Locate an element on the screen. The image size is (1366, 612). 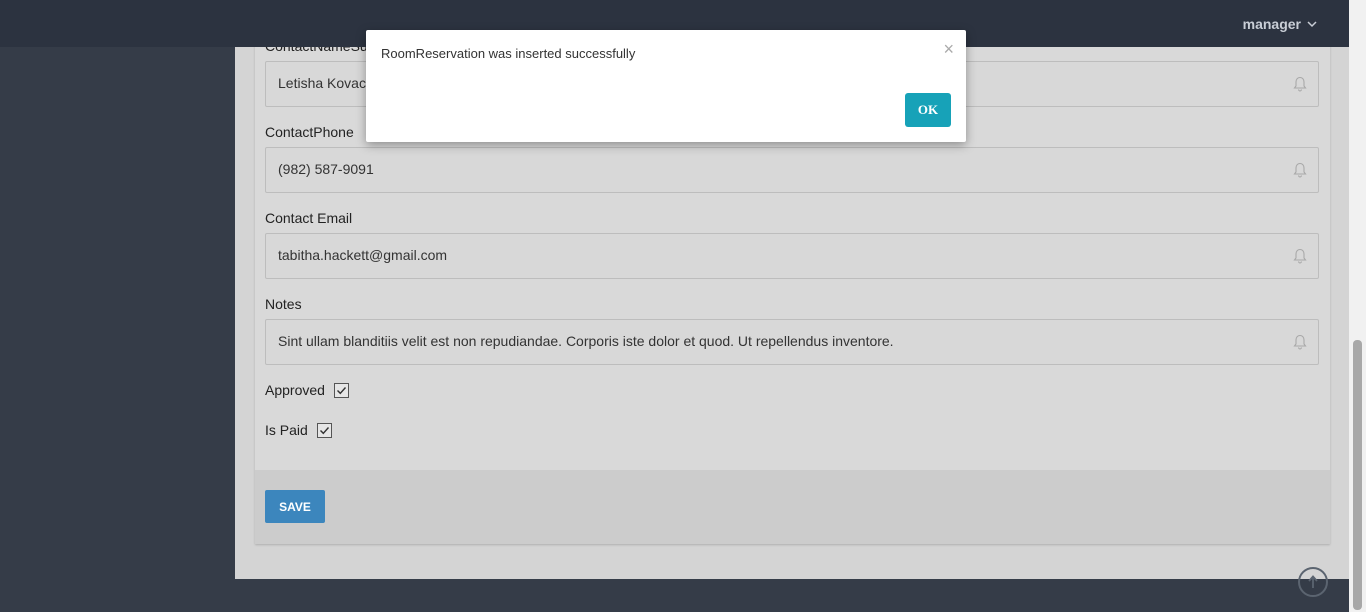
is-paid-checkbox is located at coordinates (324, 430).